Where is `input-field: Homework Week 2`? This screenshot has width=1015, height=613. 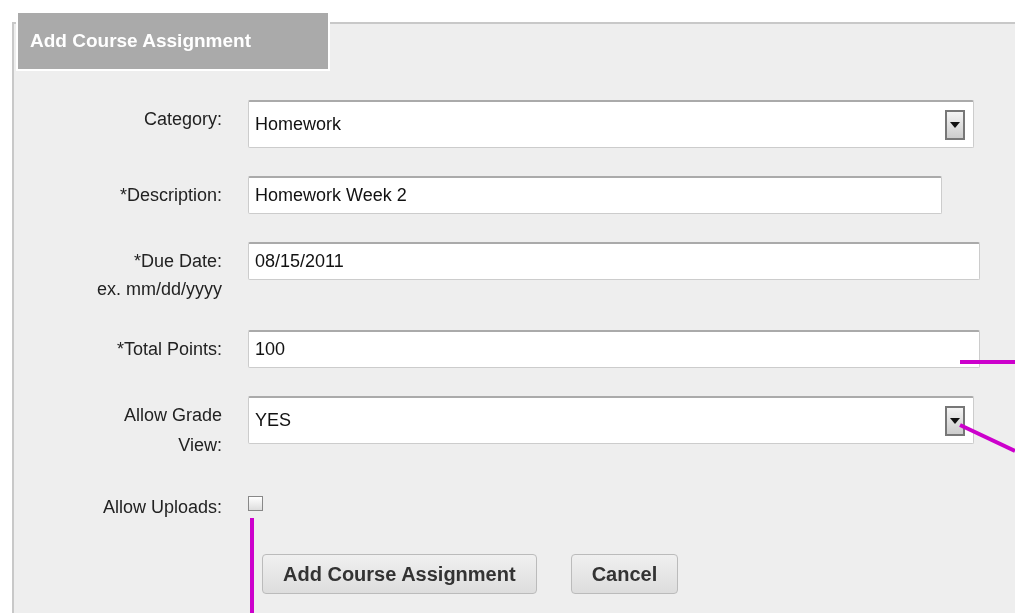
input-field: Homework Week 2 is located at coordinates (595, 195).